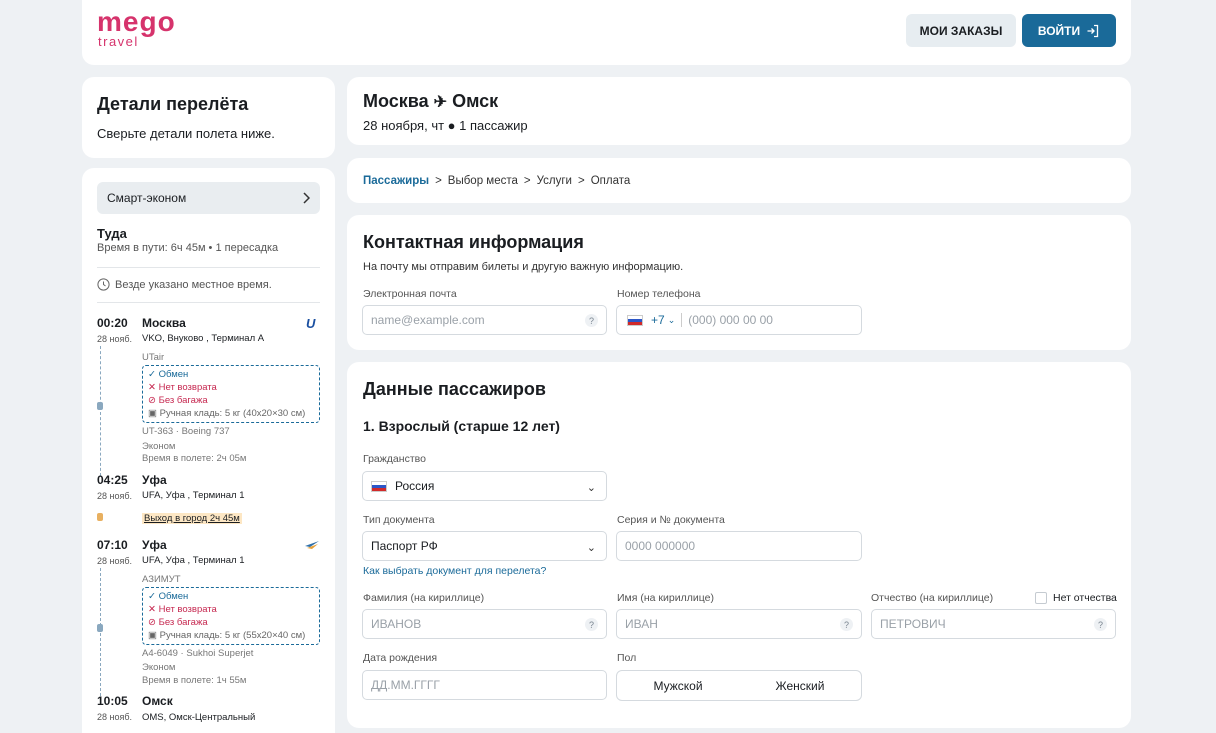 This screenshot has height=733, width=1216. What do you see at coordinates (739, 546) in the screenshot?
I see `doc-number-field: 0000 000000` at bounding box center [739, 546].